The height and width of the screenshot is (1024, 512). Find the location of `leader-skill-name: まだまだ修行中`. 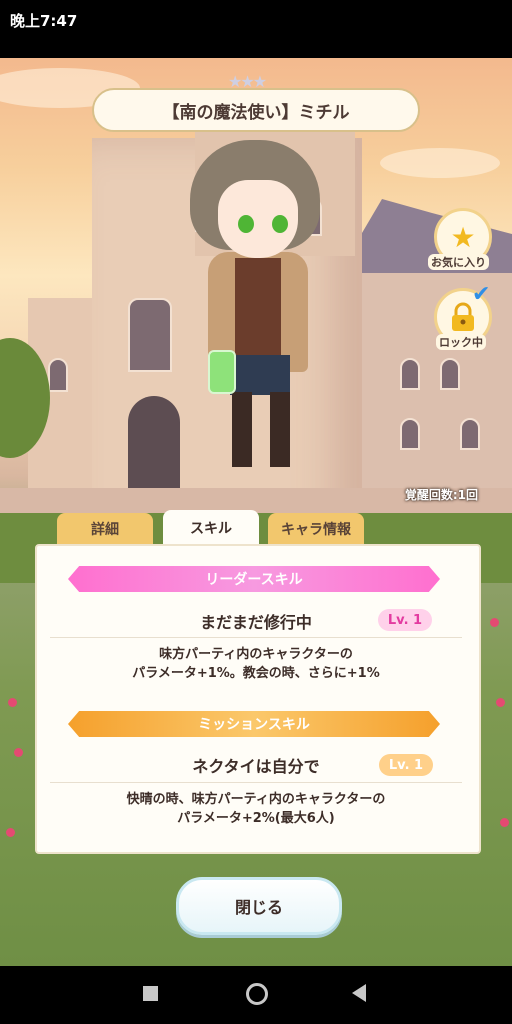

leader-skill-name: まだまだ修行中 is located at coordinates (256, 622).